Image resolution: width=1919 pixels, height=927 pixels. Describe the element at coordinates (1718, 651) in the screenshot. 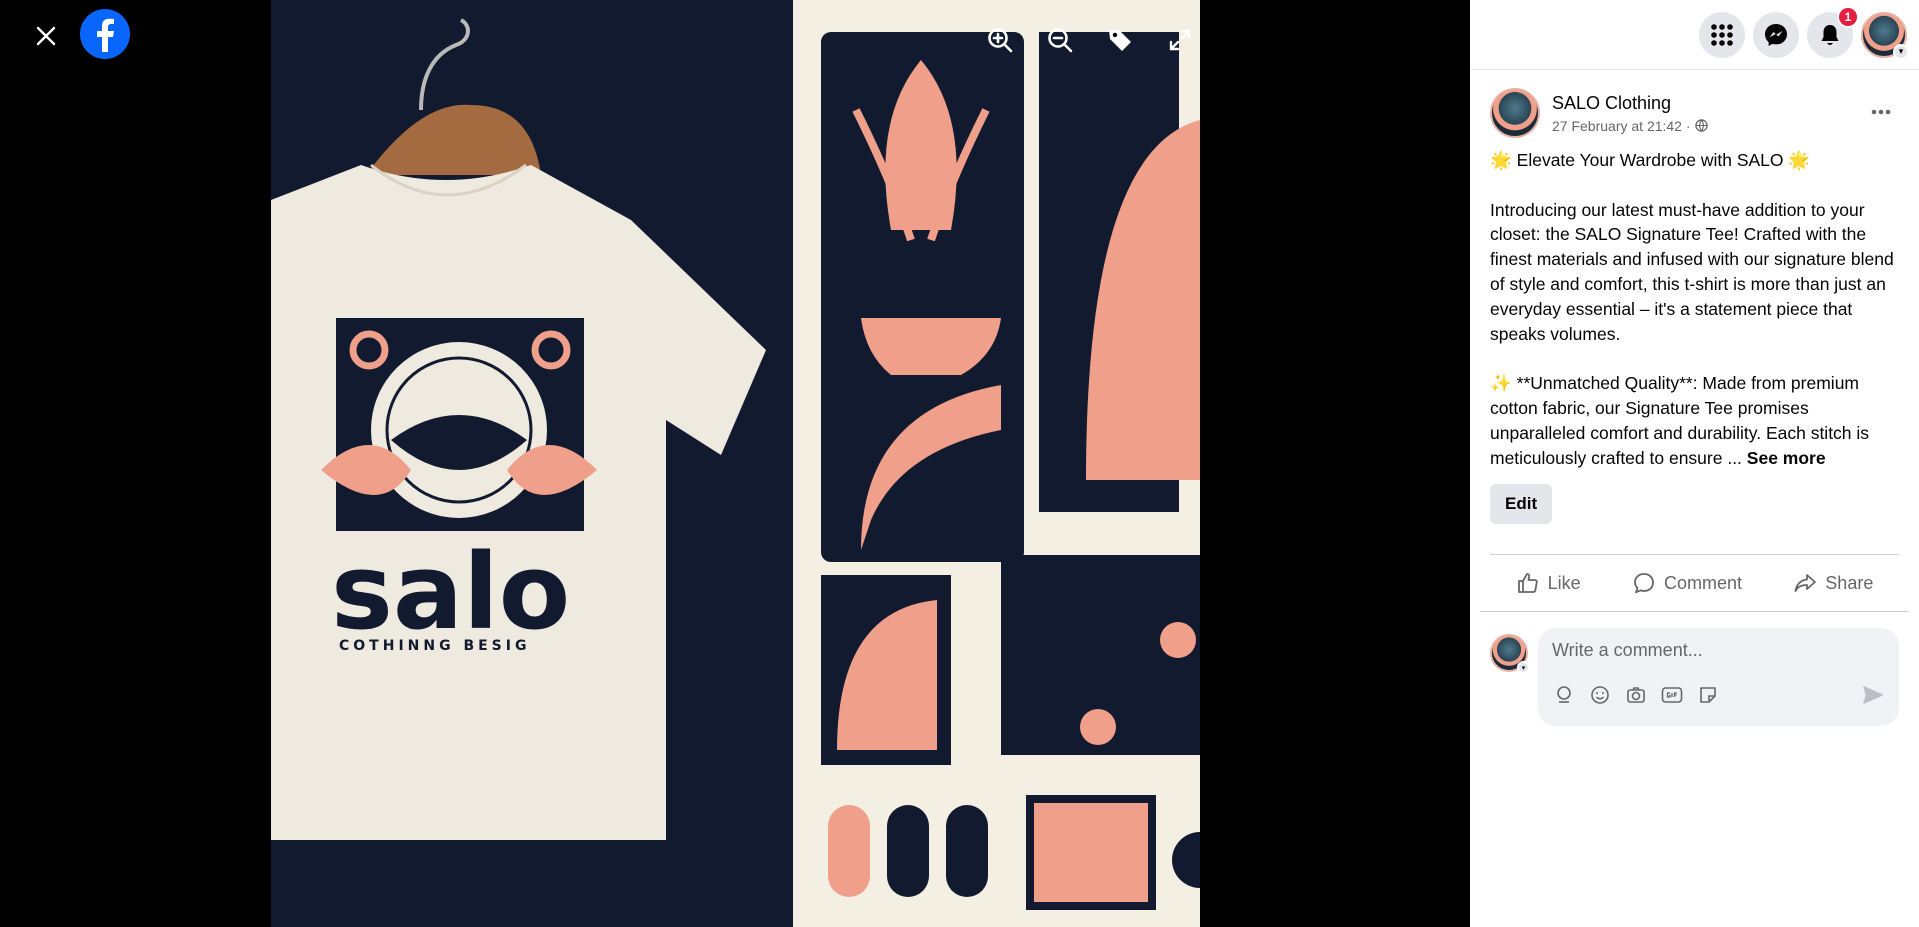

I see `comment-input` at that location.